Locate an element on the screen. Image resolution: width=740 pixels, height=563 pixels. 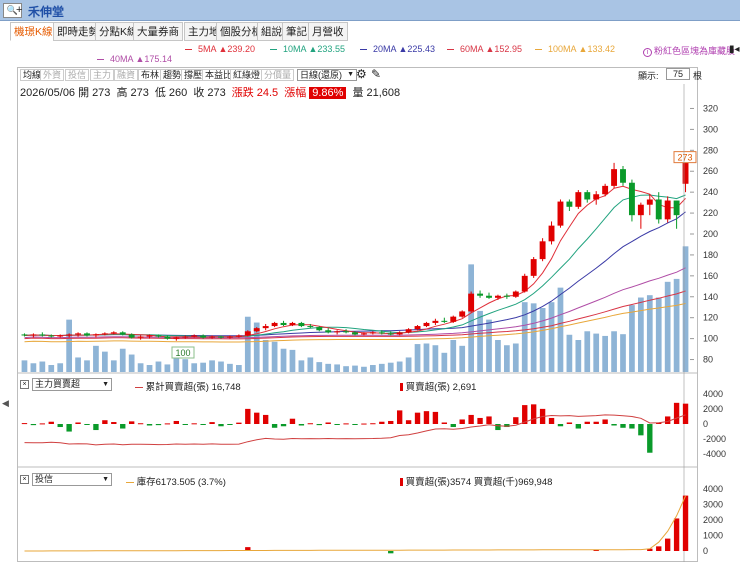
panel2-tick-label: 2000 is located at coordinates (713, 409).